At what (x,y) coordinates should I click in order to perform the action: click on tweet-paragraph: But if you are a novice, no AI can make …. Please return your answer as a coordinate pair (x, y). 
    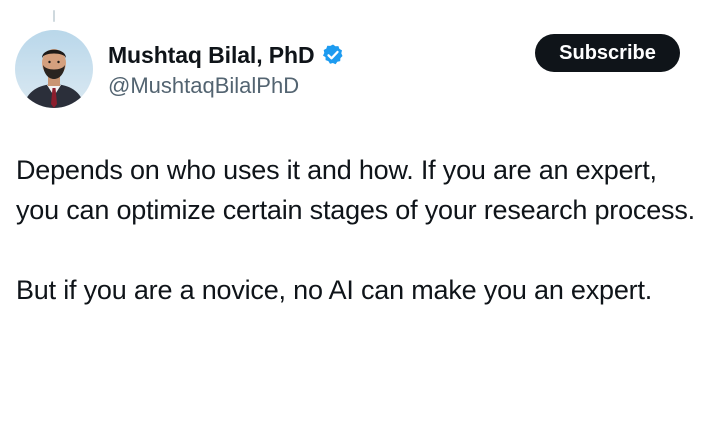
    Looking at the image, I should click on (334, 290).